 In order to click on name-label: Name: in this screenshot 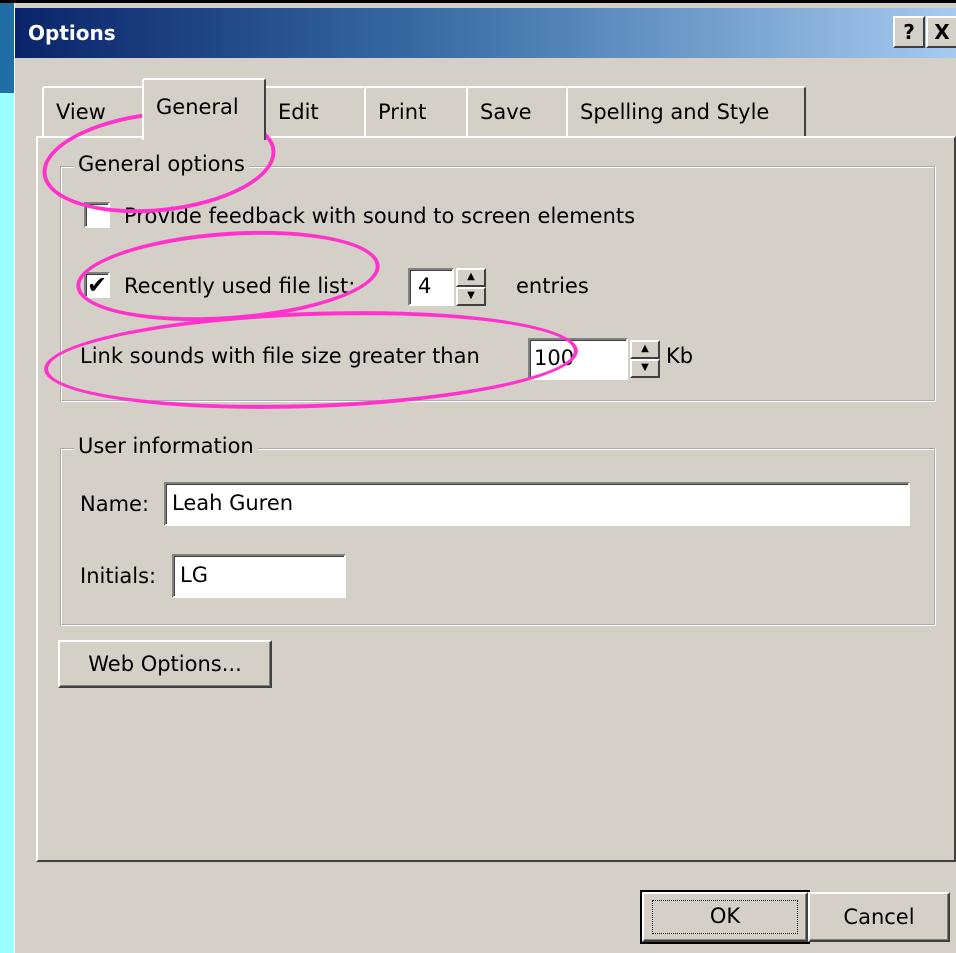, I will do `click(115, 504)`.